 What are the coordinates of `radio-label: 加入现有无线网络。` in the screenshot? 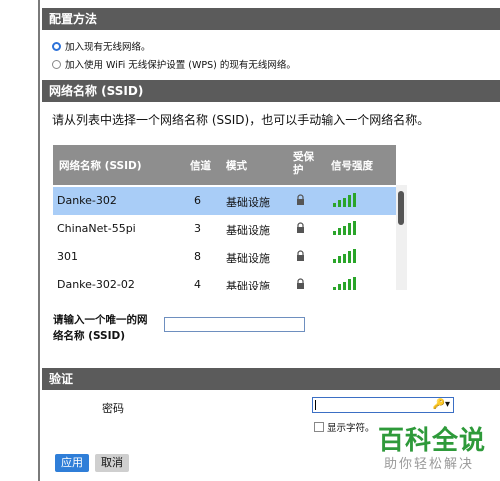 It's located at (108, 47).